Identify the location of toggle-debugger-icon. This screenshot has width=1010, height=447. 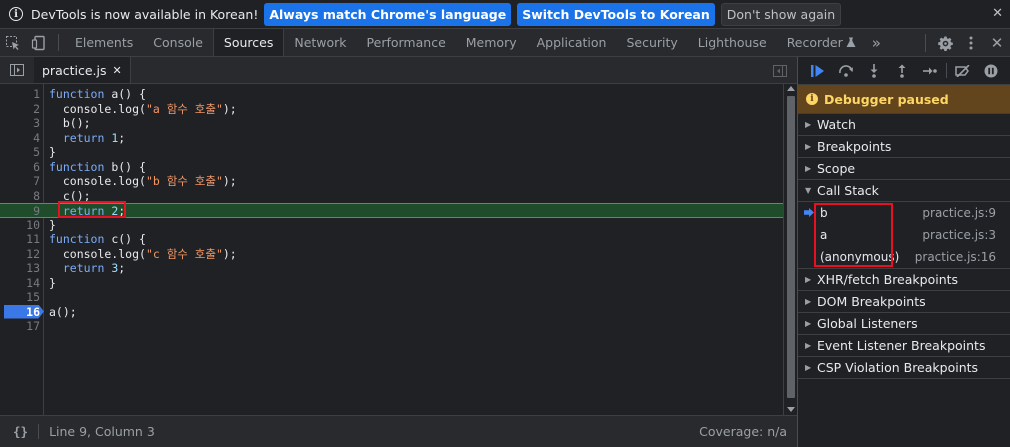
(780, 70).